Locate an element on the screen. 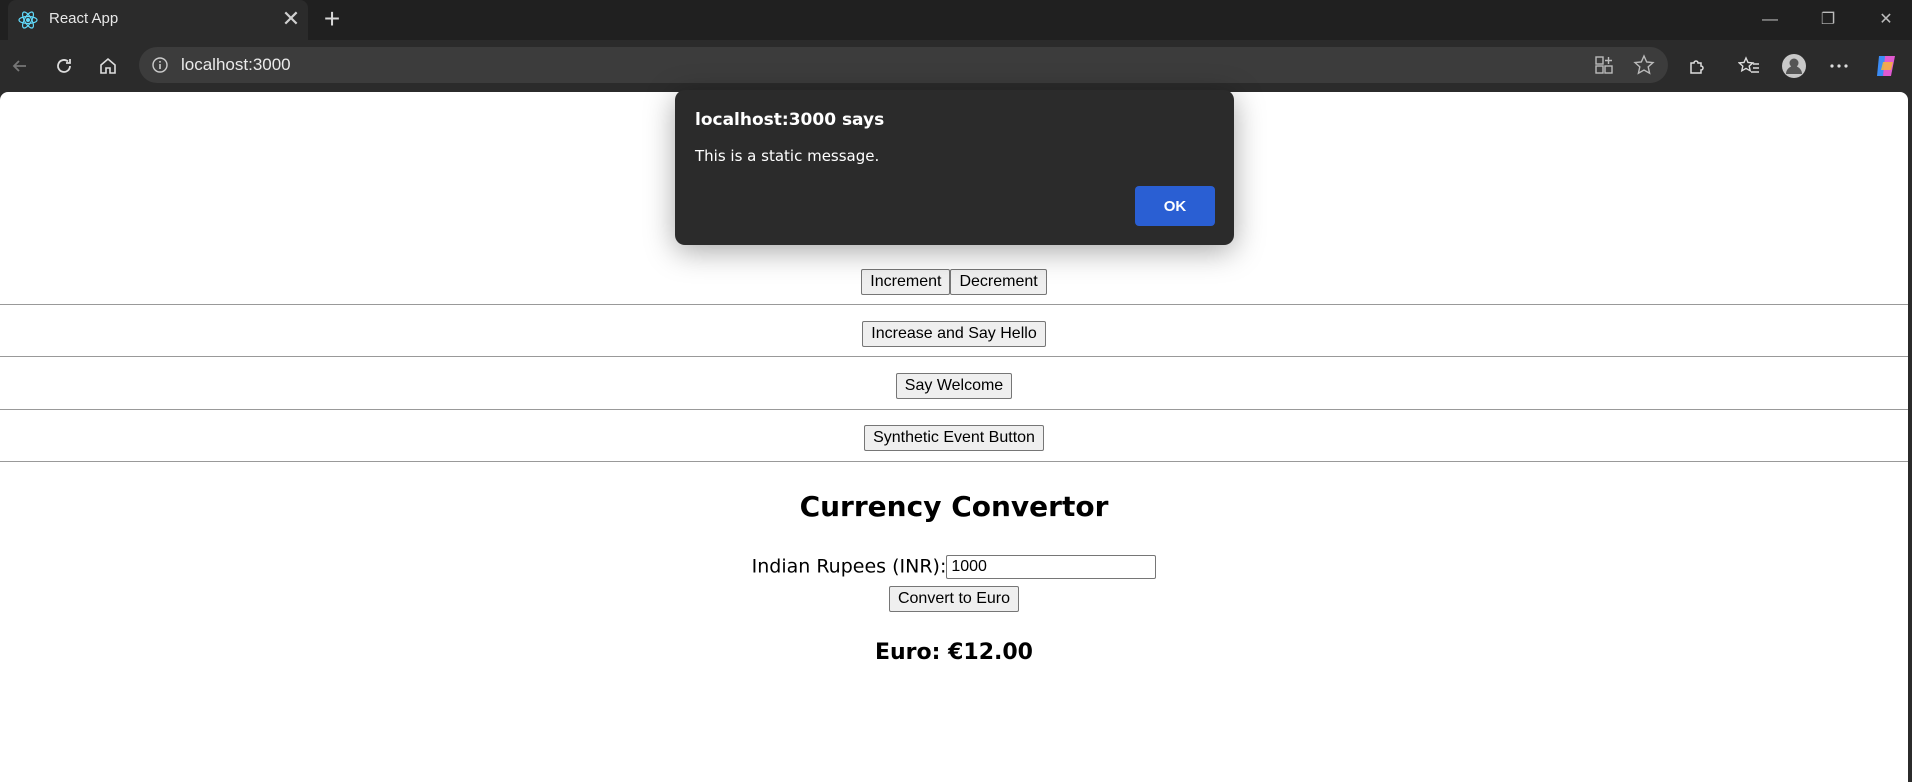 The width and height of the screenshot is (1912, 782). react-logo-icon is located at coordinates (28, 20).